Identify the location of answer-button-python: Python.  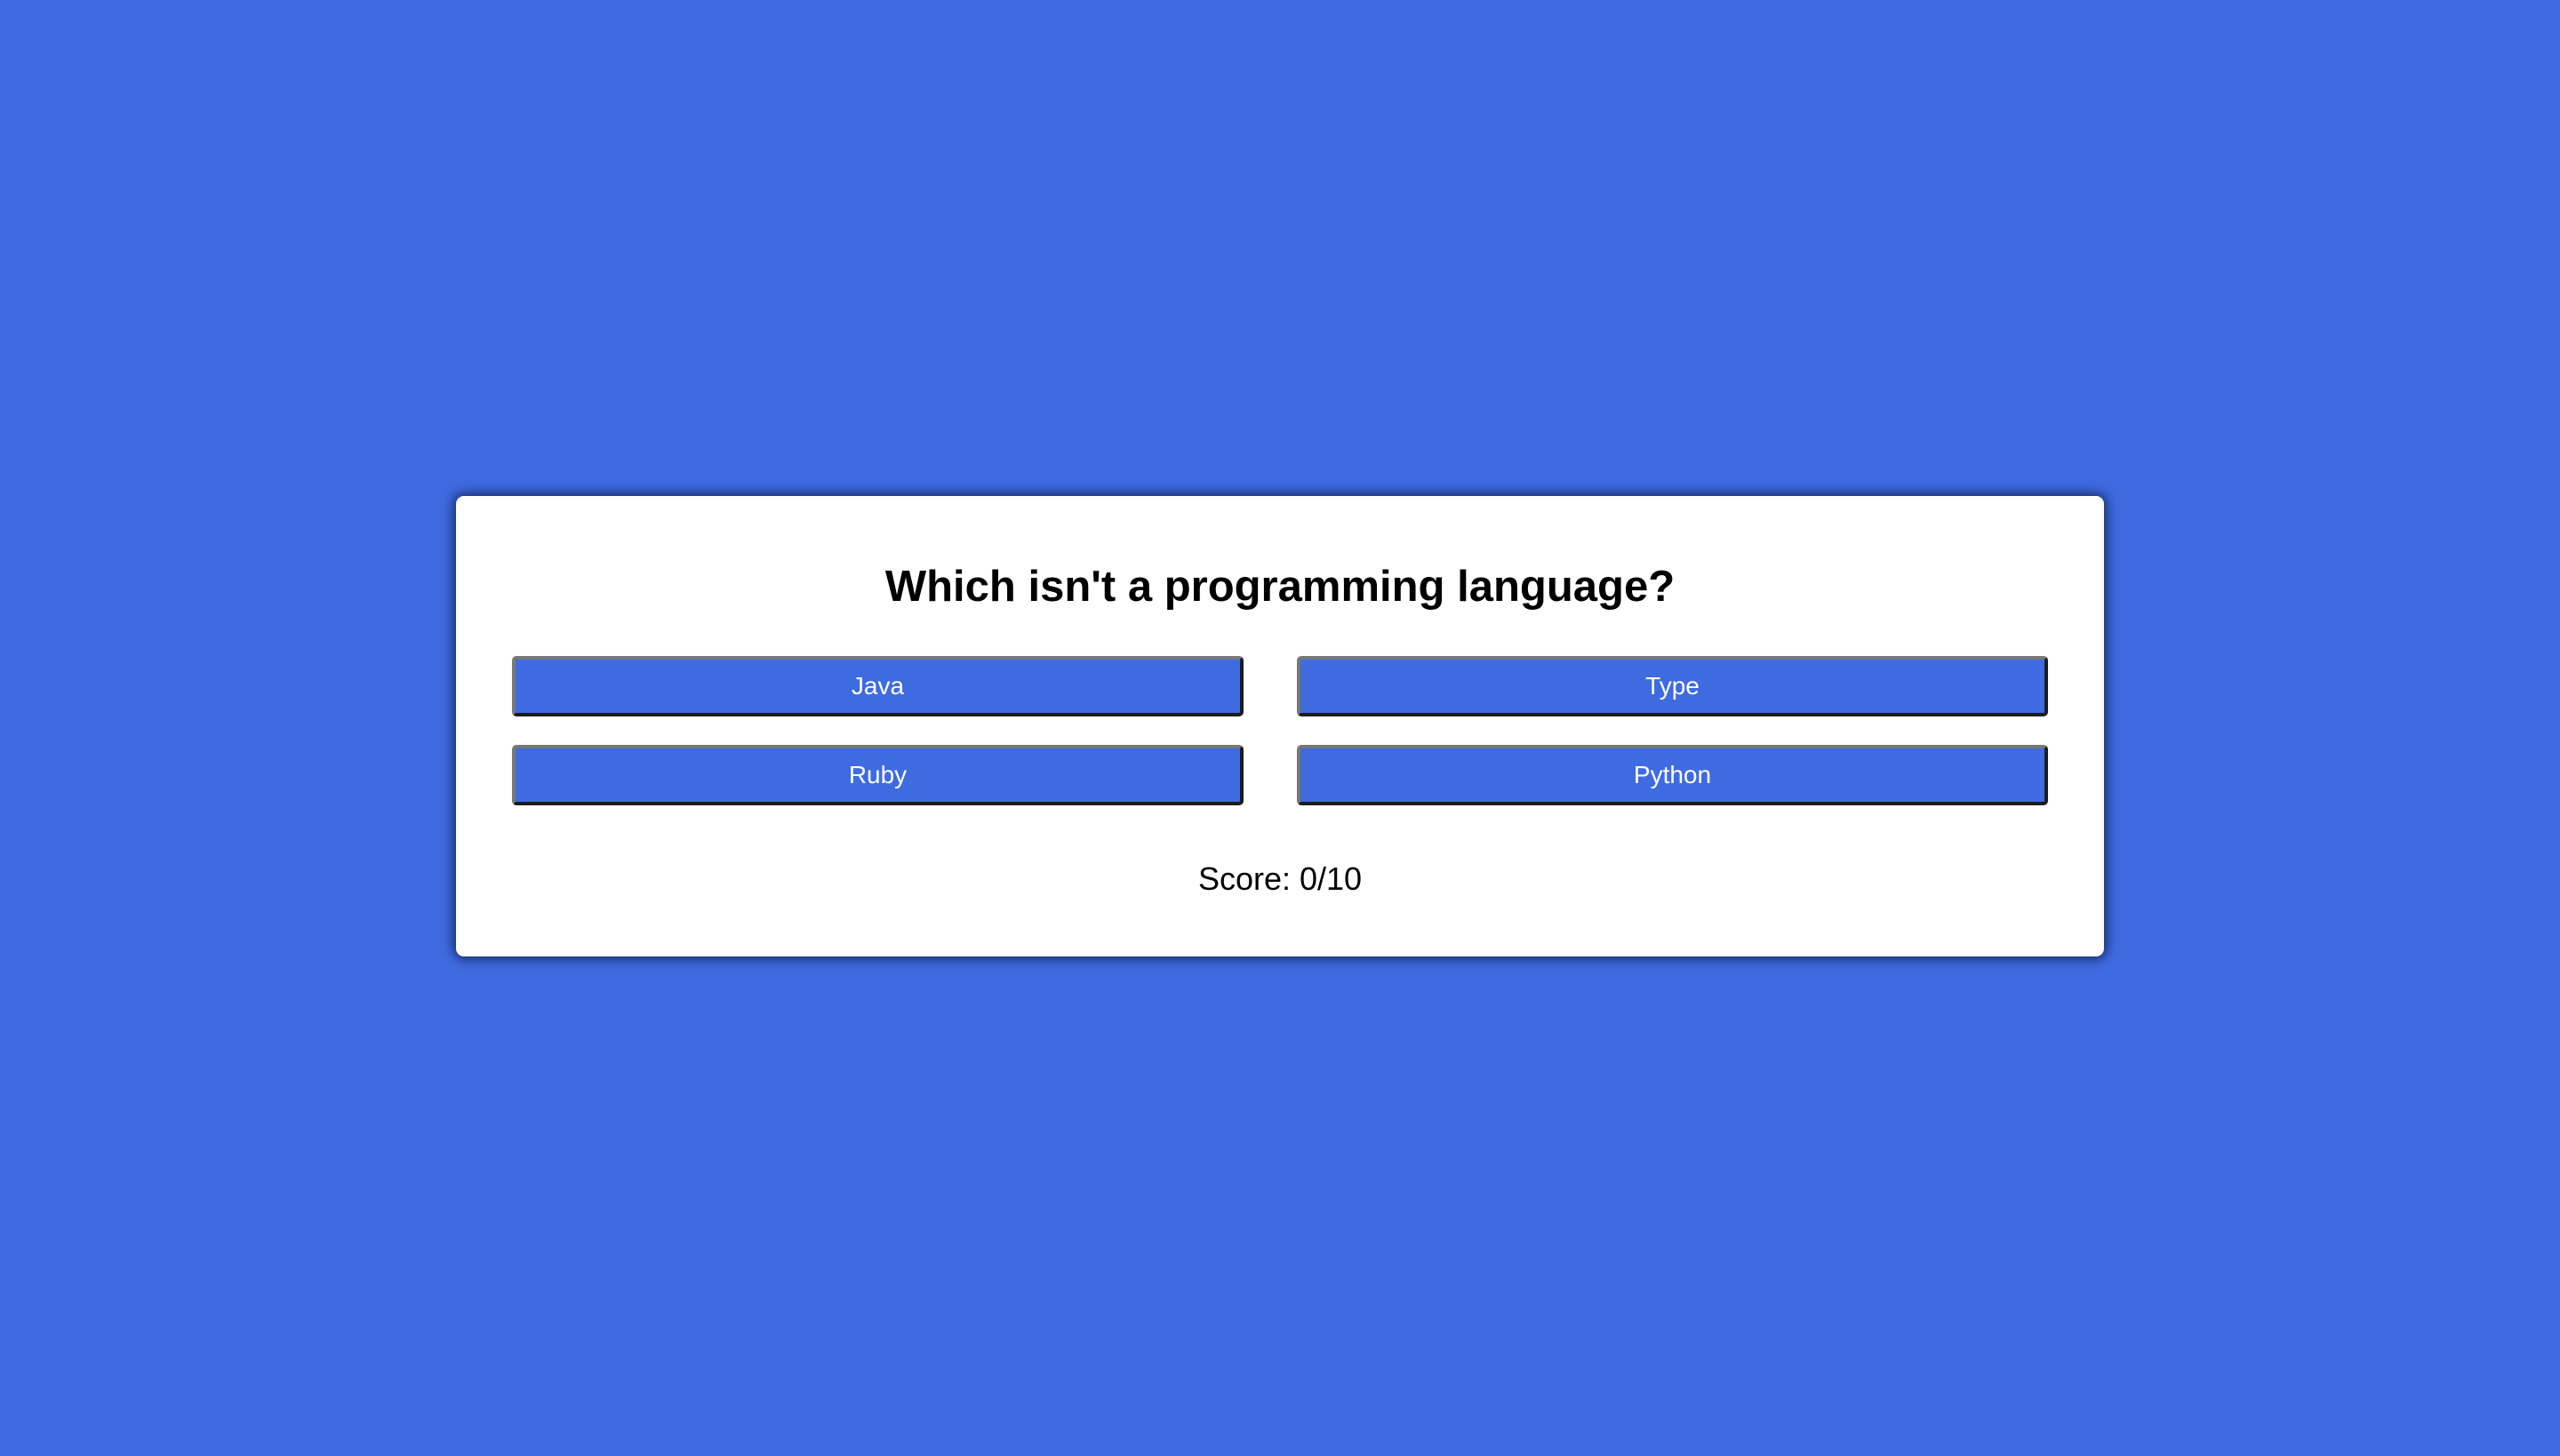
(1672, 775).